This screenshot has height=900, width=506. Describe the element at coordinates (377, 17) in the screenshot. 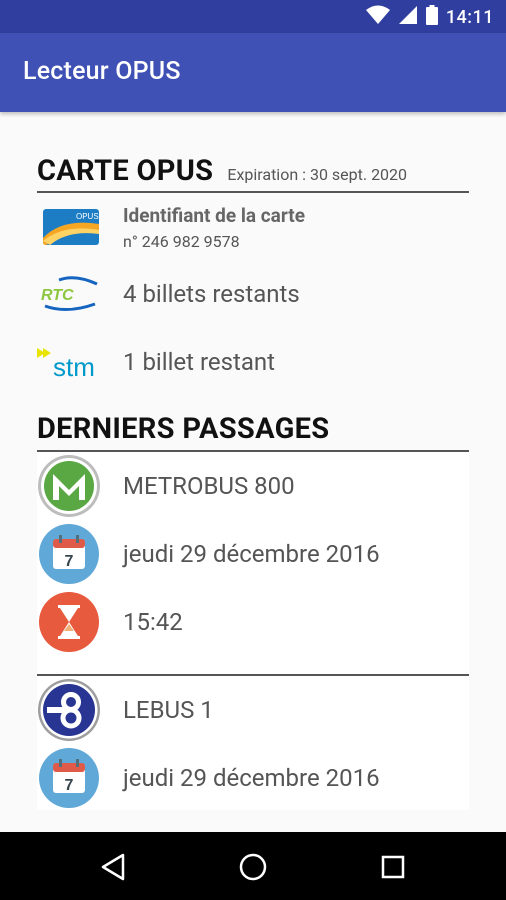

I see `wifi-icon` at that location.